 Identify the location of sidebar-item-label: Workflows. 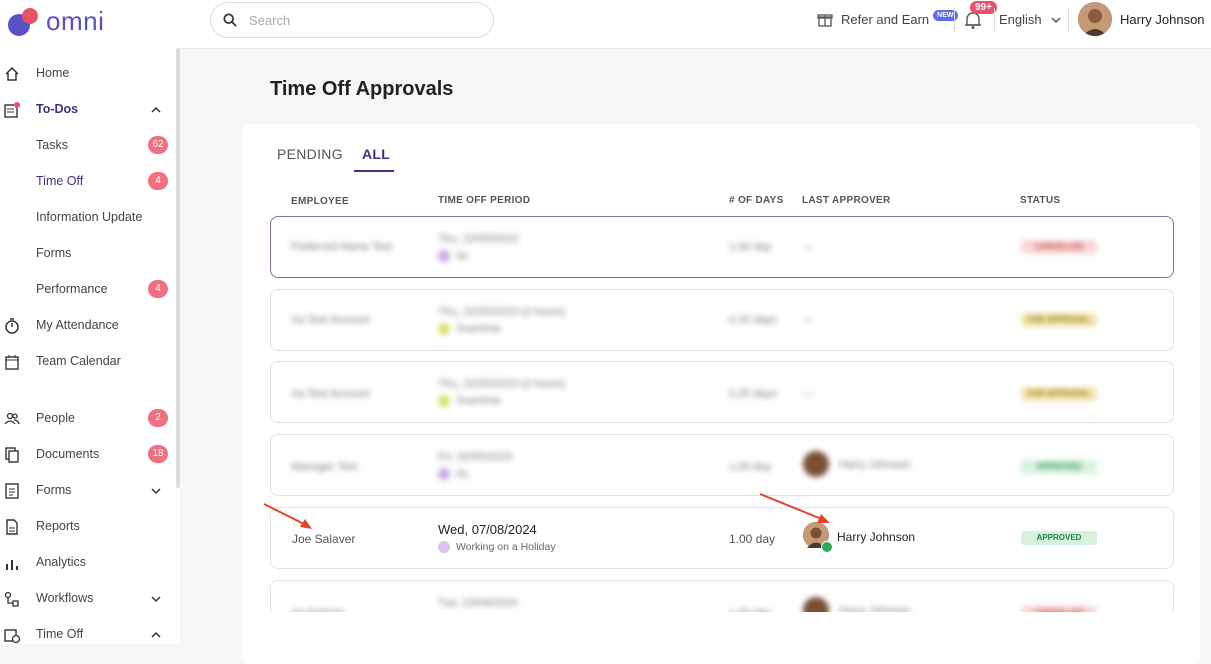
(65, 598).